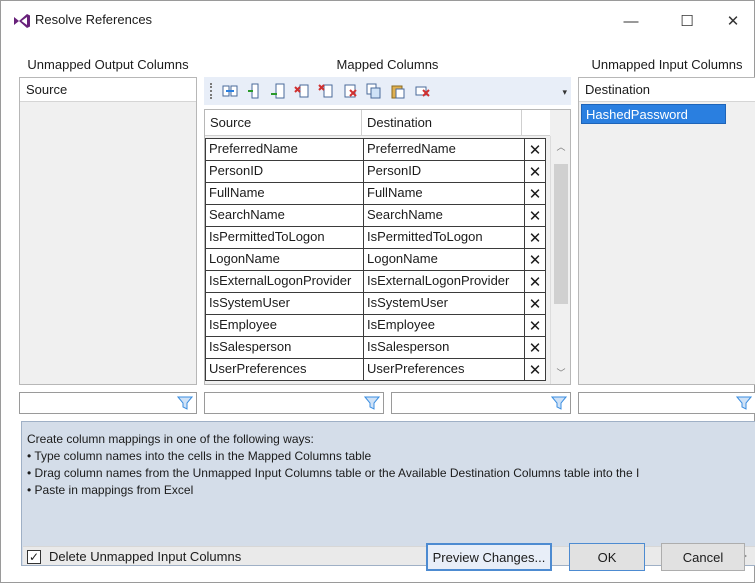 This screenshot has width=755, height=583. I want to click on unmapped-input-header: Destination, so click(667, 90).